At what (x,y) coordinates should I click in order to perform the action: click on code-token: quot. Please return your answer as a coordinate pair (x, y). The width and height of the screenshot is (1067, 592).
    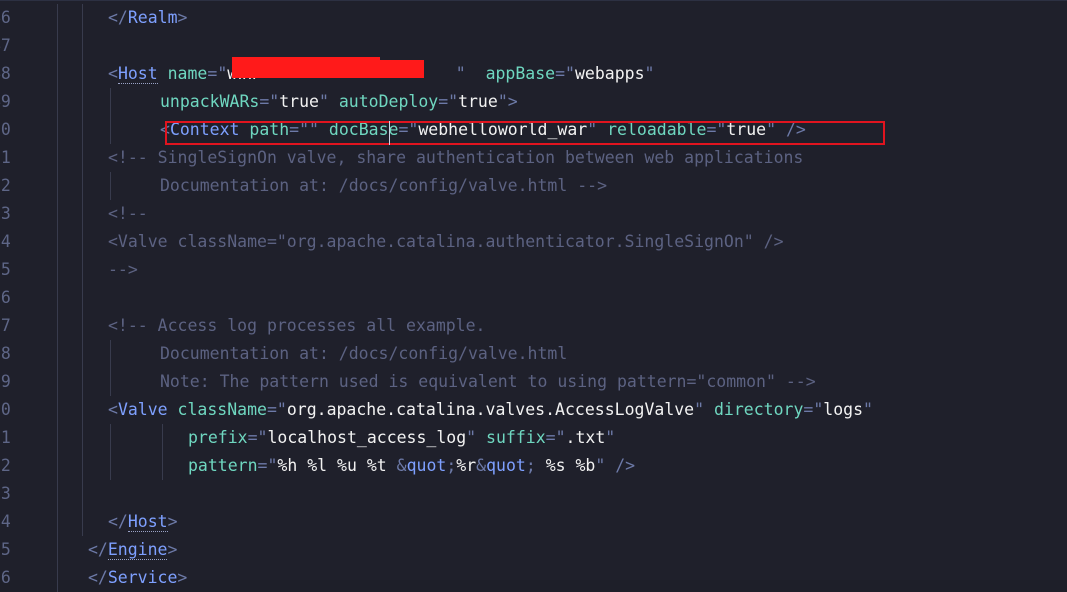
    Looking at the image, I should click on (426, 465).